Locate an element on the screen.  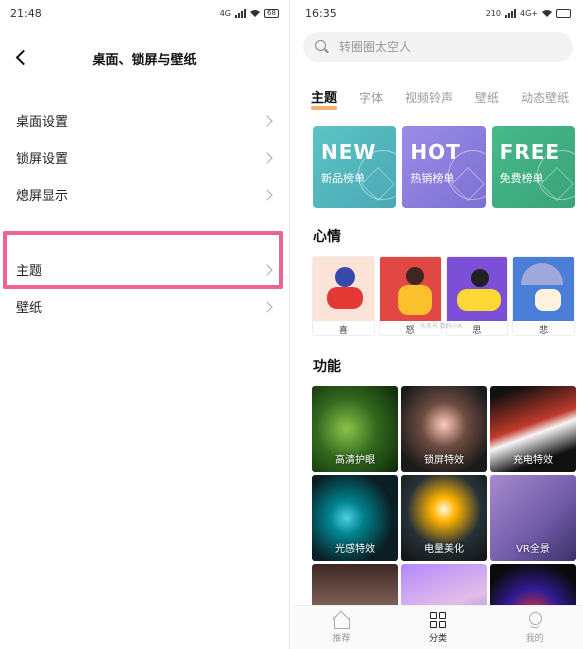
status-bar: 21:48 4G 68 is located at coordinates (144, 13).